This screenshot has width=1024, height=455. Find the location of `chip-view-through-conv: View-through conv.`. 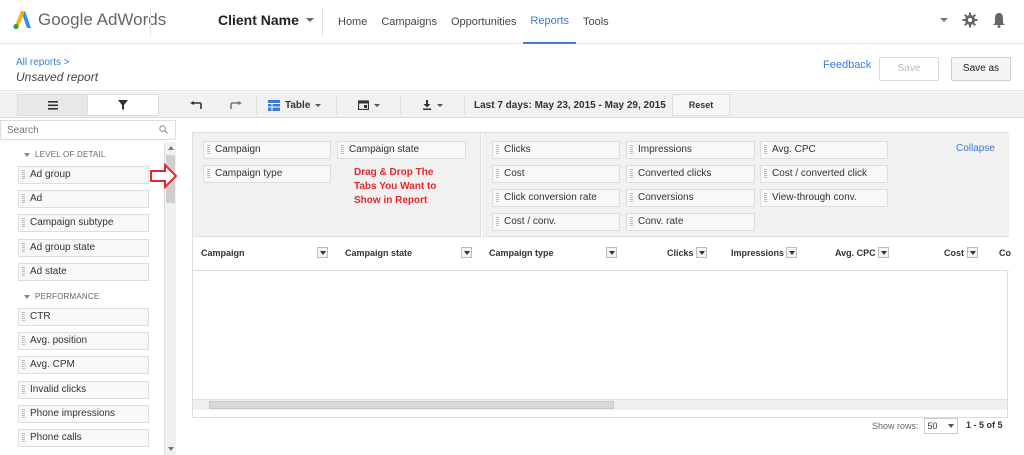

chip-view-through-conv: View-through conv. is located at coordinates (824, 198).